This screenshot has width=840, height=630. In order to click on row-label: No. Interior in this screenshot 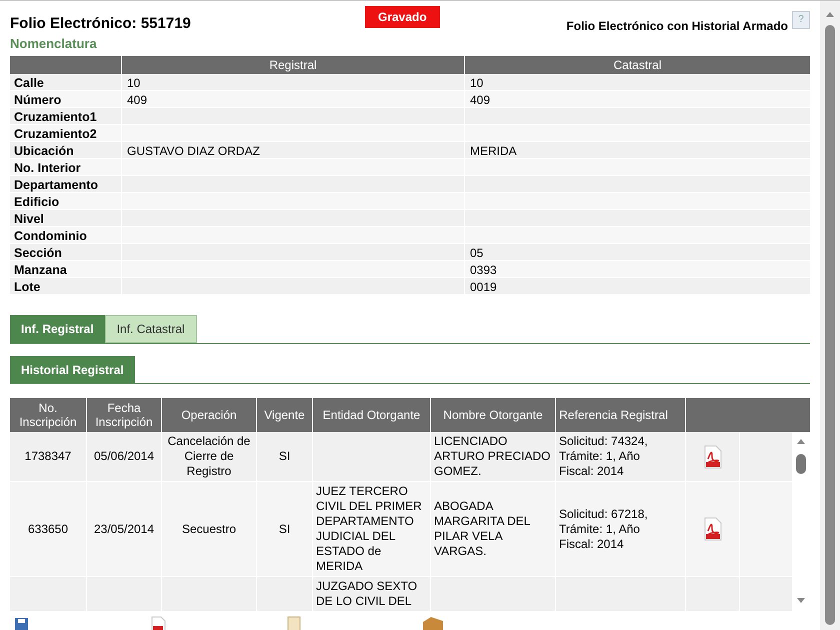, I will do `click(66, 167)`.